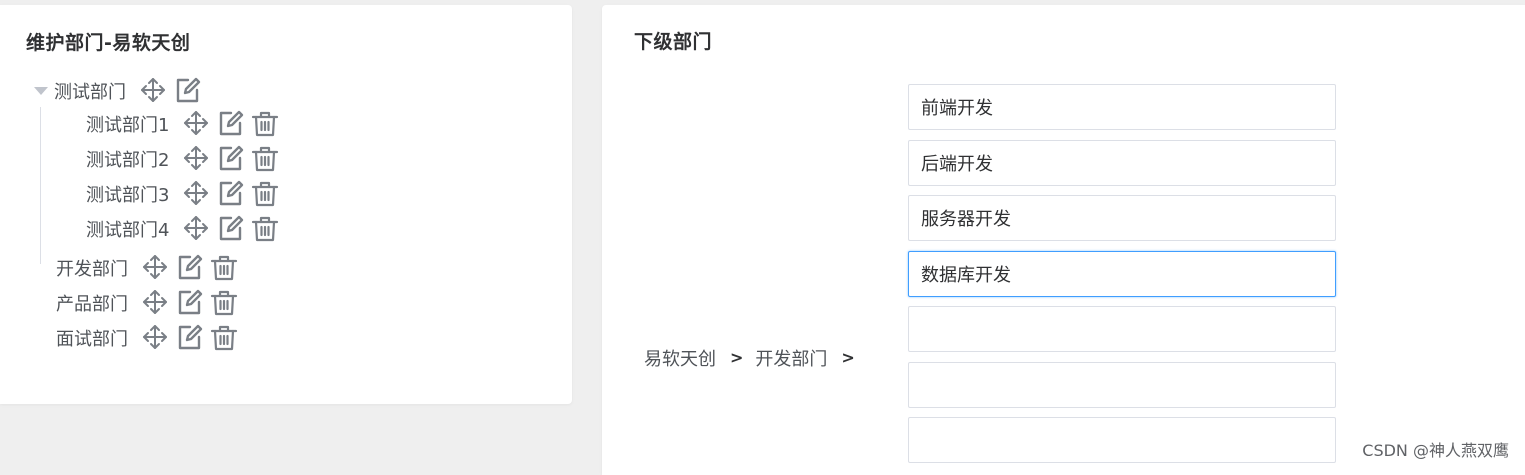  Describe the element at coordinates (182, 159) in the screenshot. I see `tree-node-child: 测试部门2` at that location.